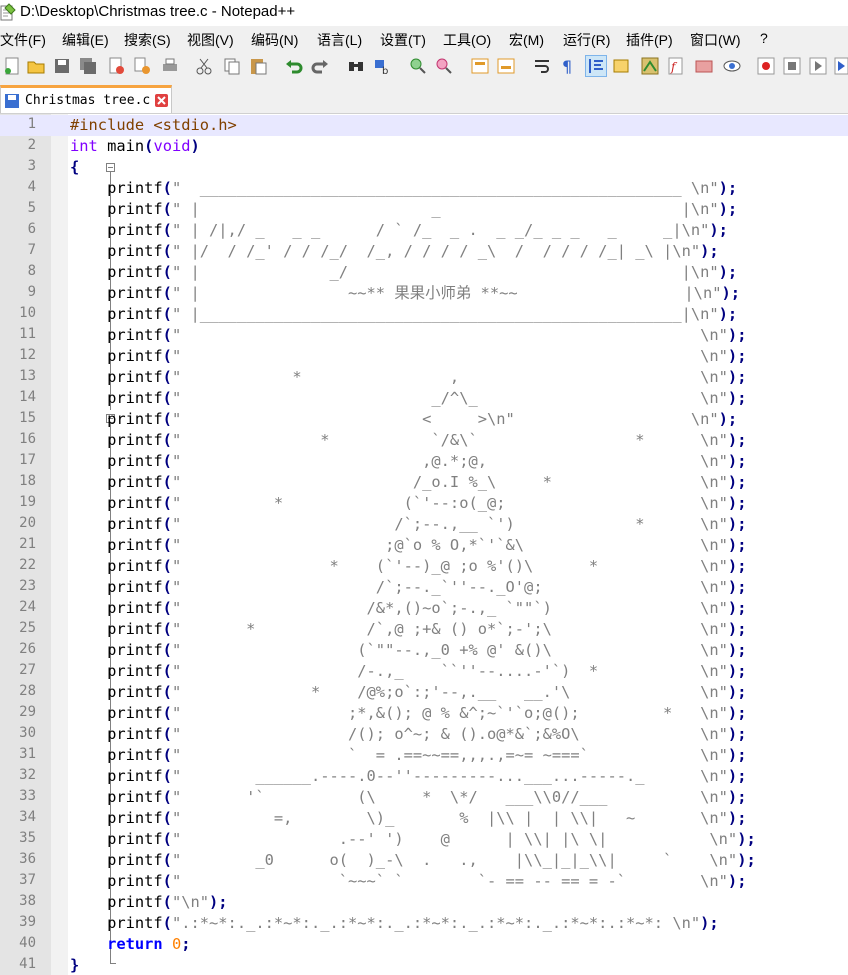 The width and height of the screenshot is (848, 975). Describe the element at coordinates (424, 125) in the screenshot. I see `code-line: 1 #include <stdio.h>` at that location.